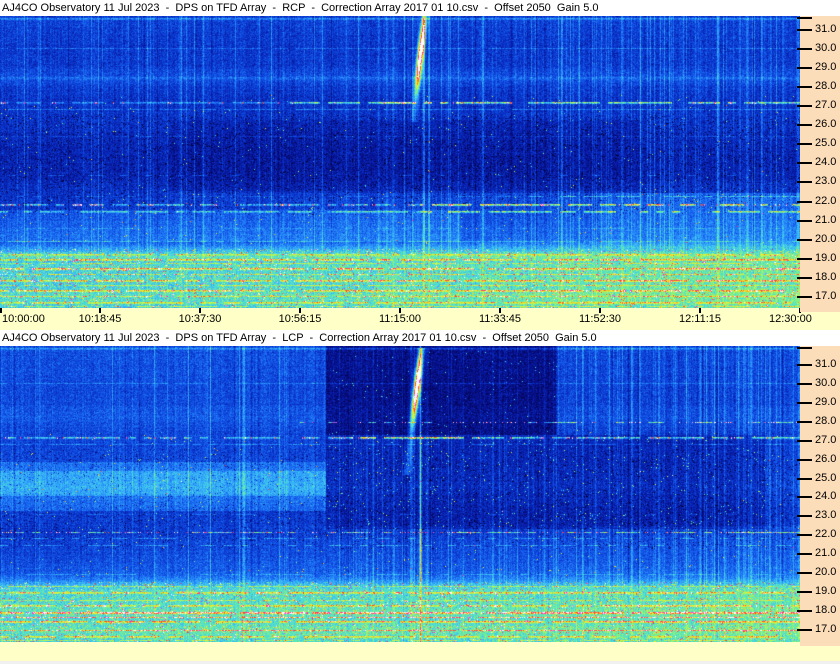  I want to click on time-tick-label: 10:18:45, so click(100, 319).